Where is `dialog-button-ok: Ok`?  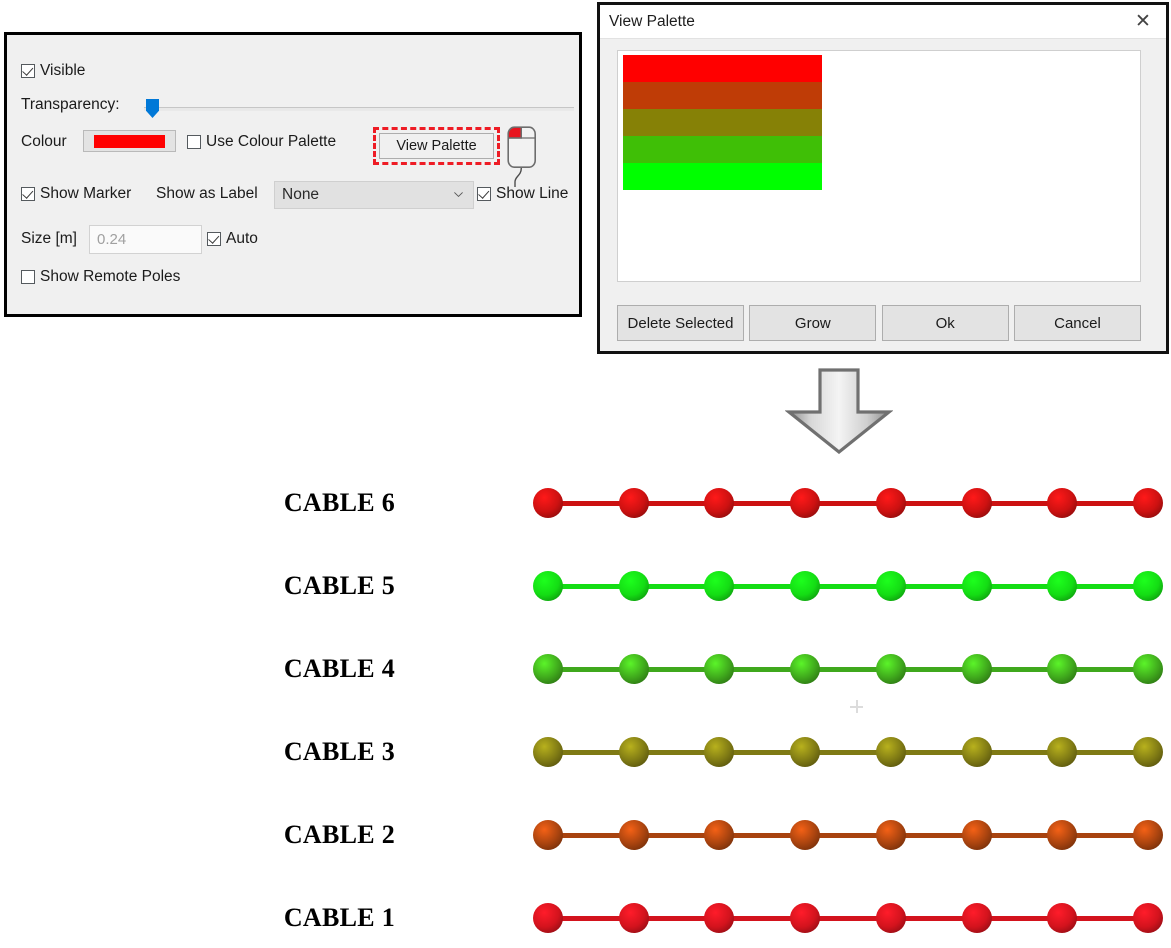 dialog-button-ok: Ok is located at coordinates (945, 323).